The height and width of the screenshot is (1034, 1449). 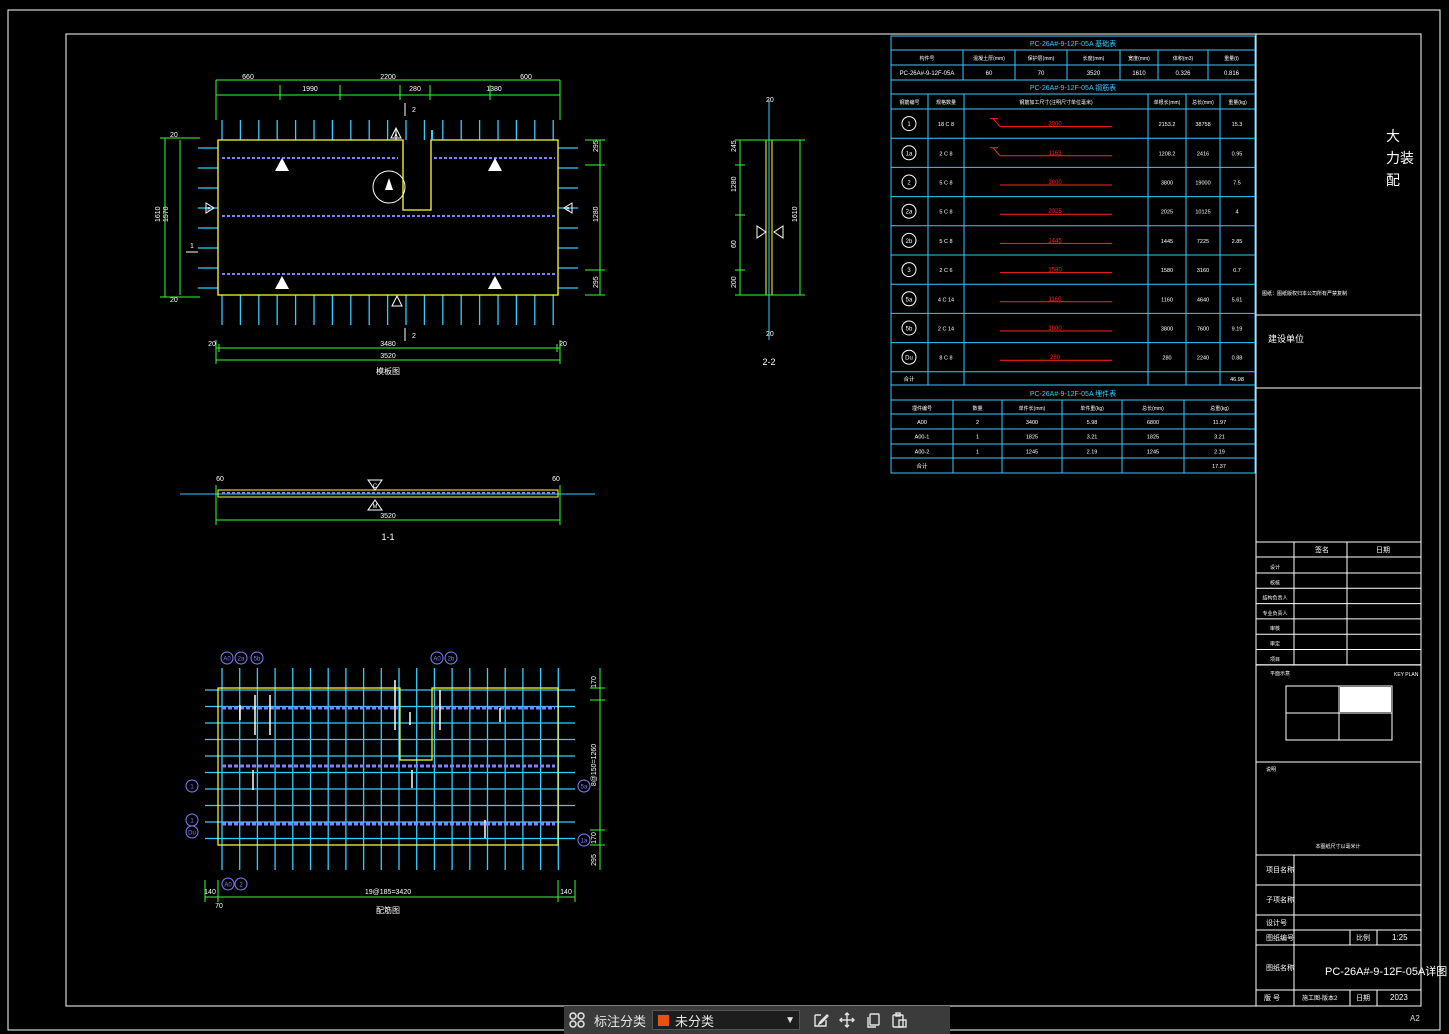 I want to click on plan-top-dim-6: 600, so click(x=526, y=77).